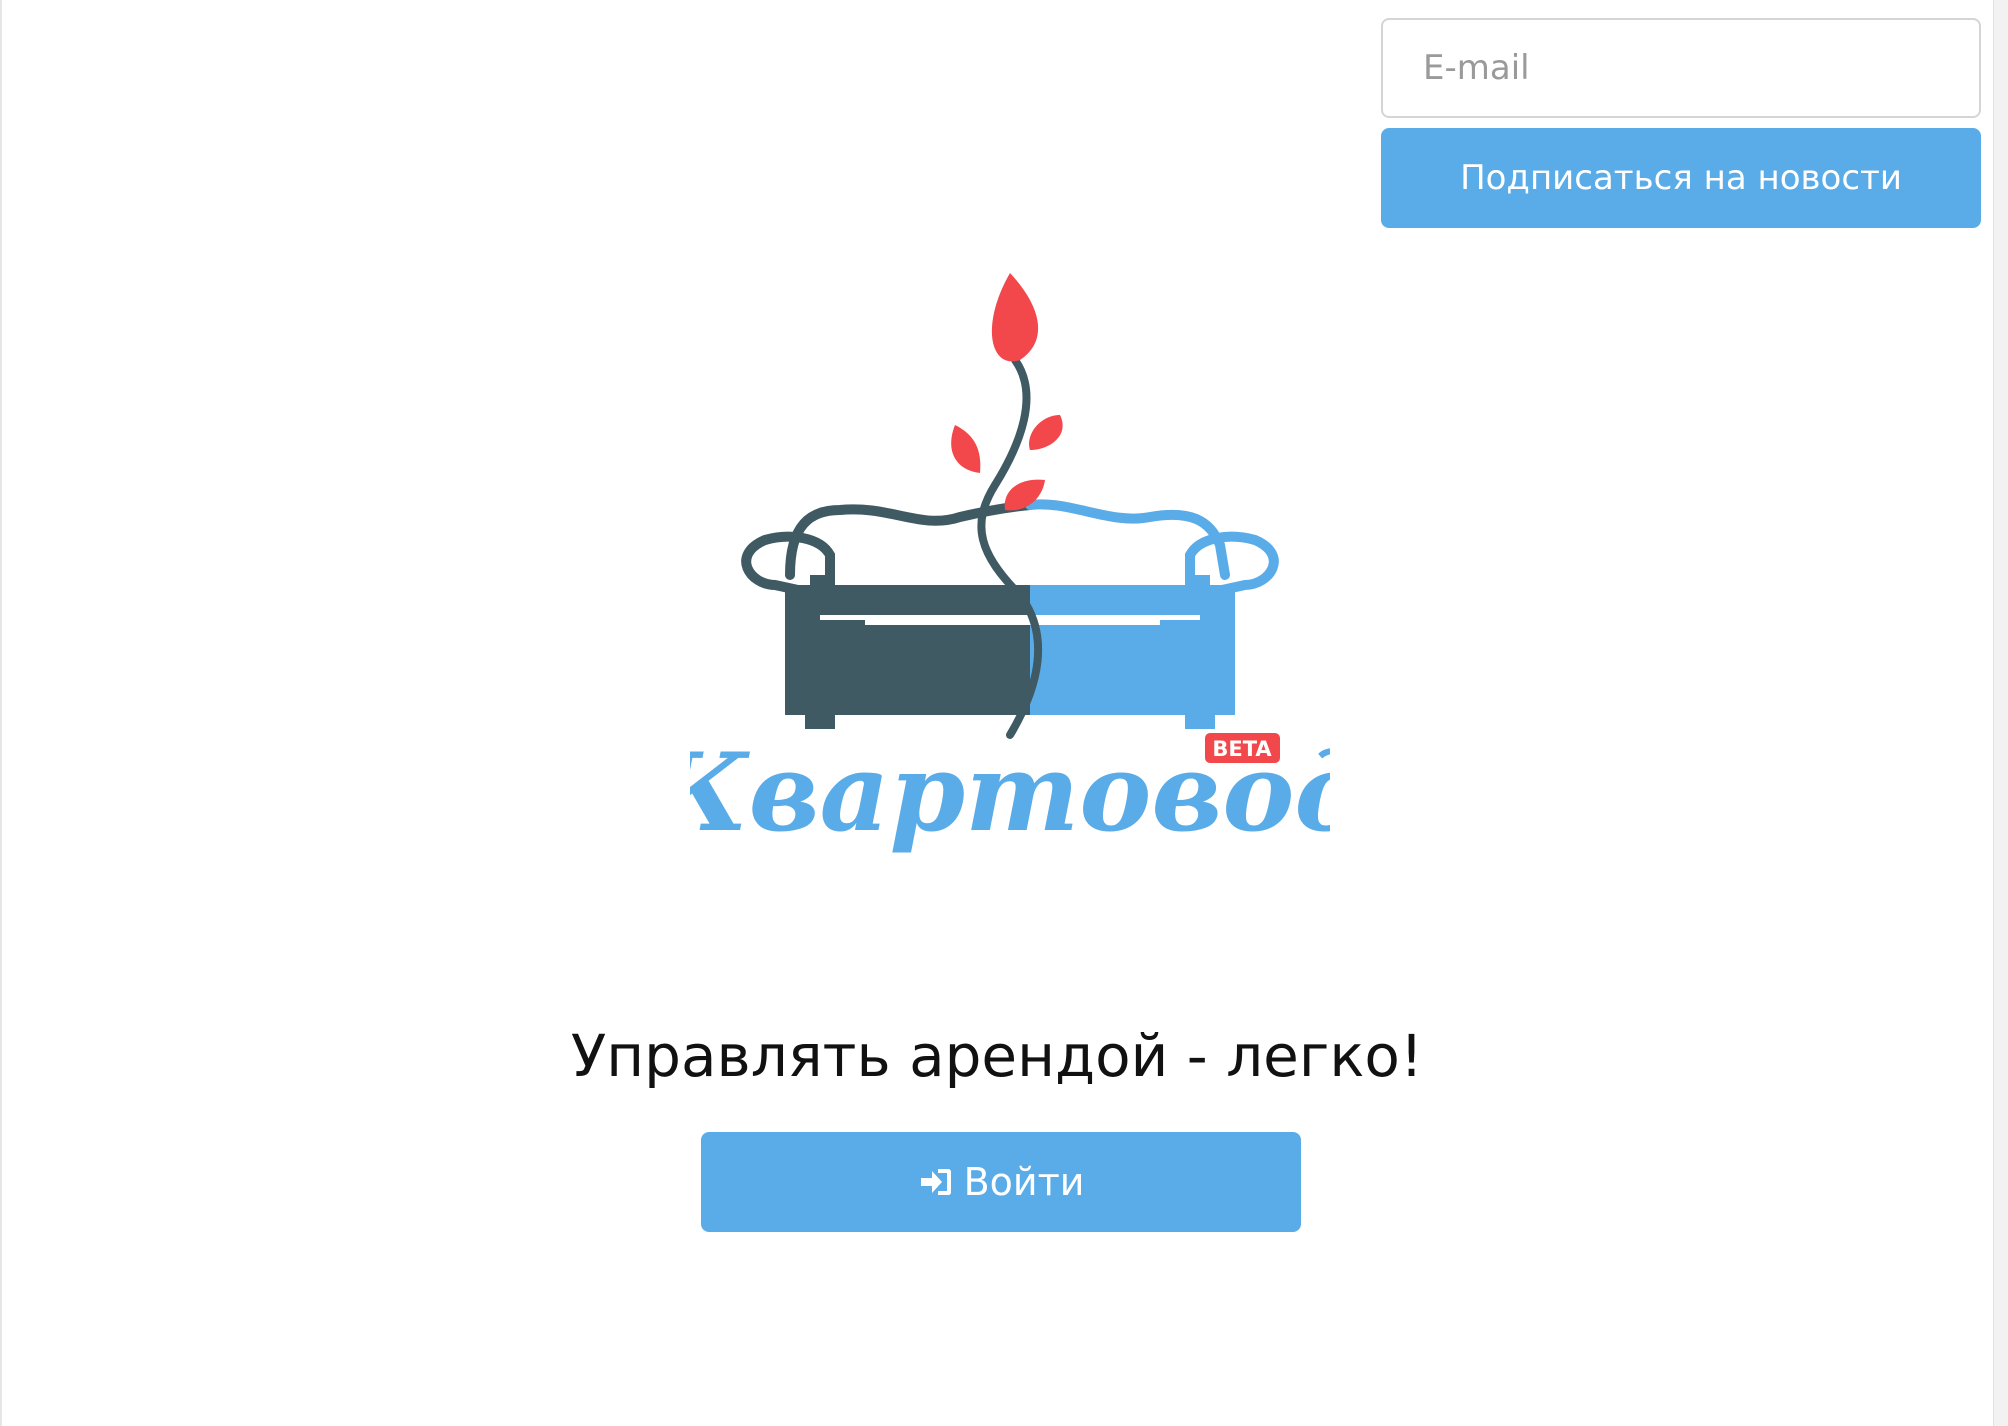 This screenshot has width=2008, height=1426. Describe the element at coordinates (1, 713) in the screenshot. I see `page-border-left` at that location.